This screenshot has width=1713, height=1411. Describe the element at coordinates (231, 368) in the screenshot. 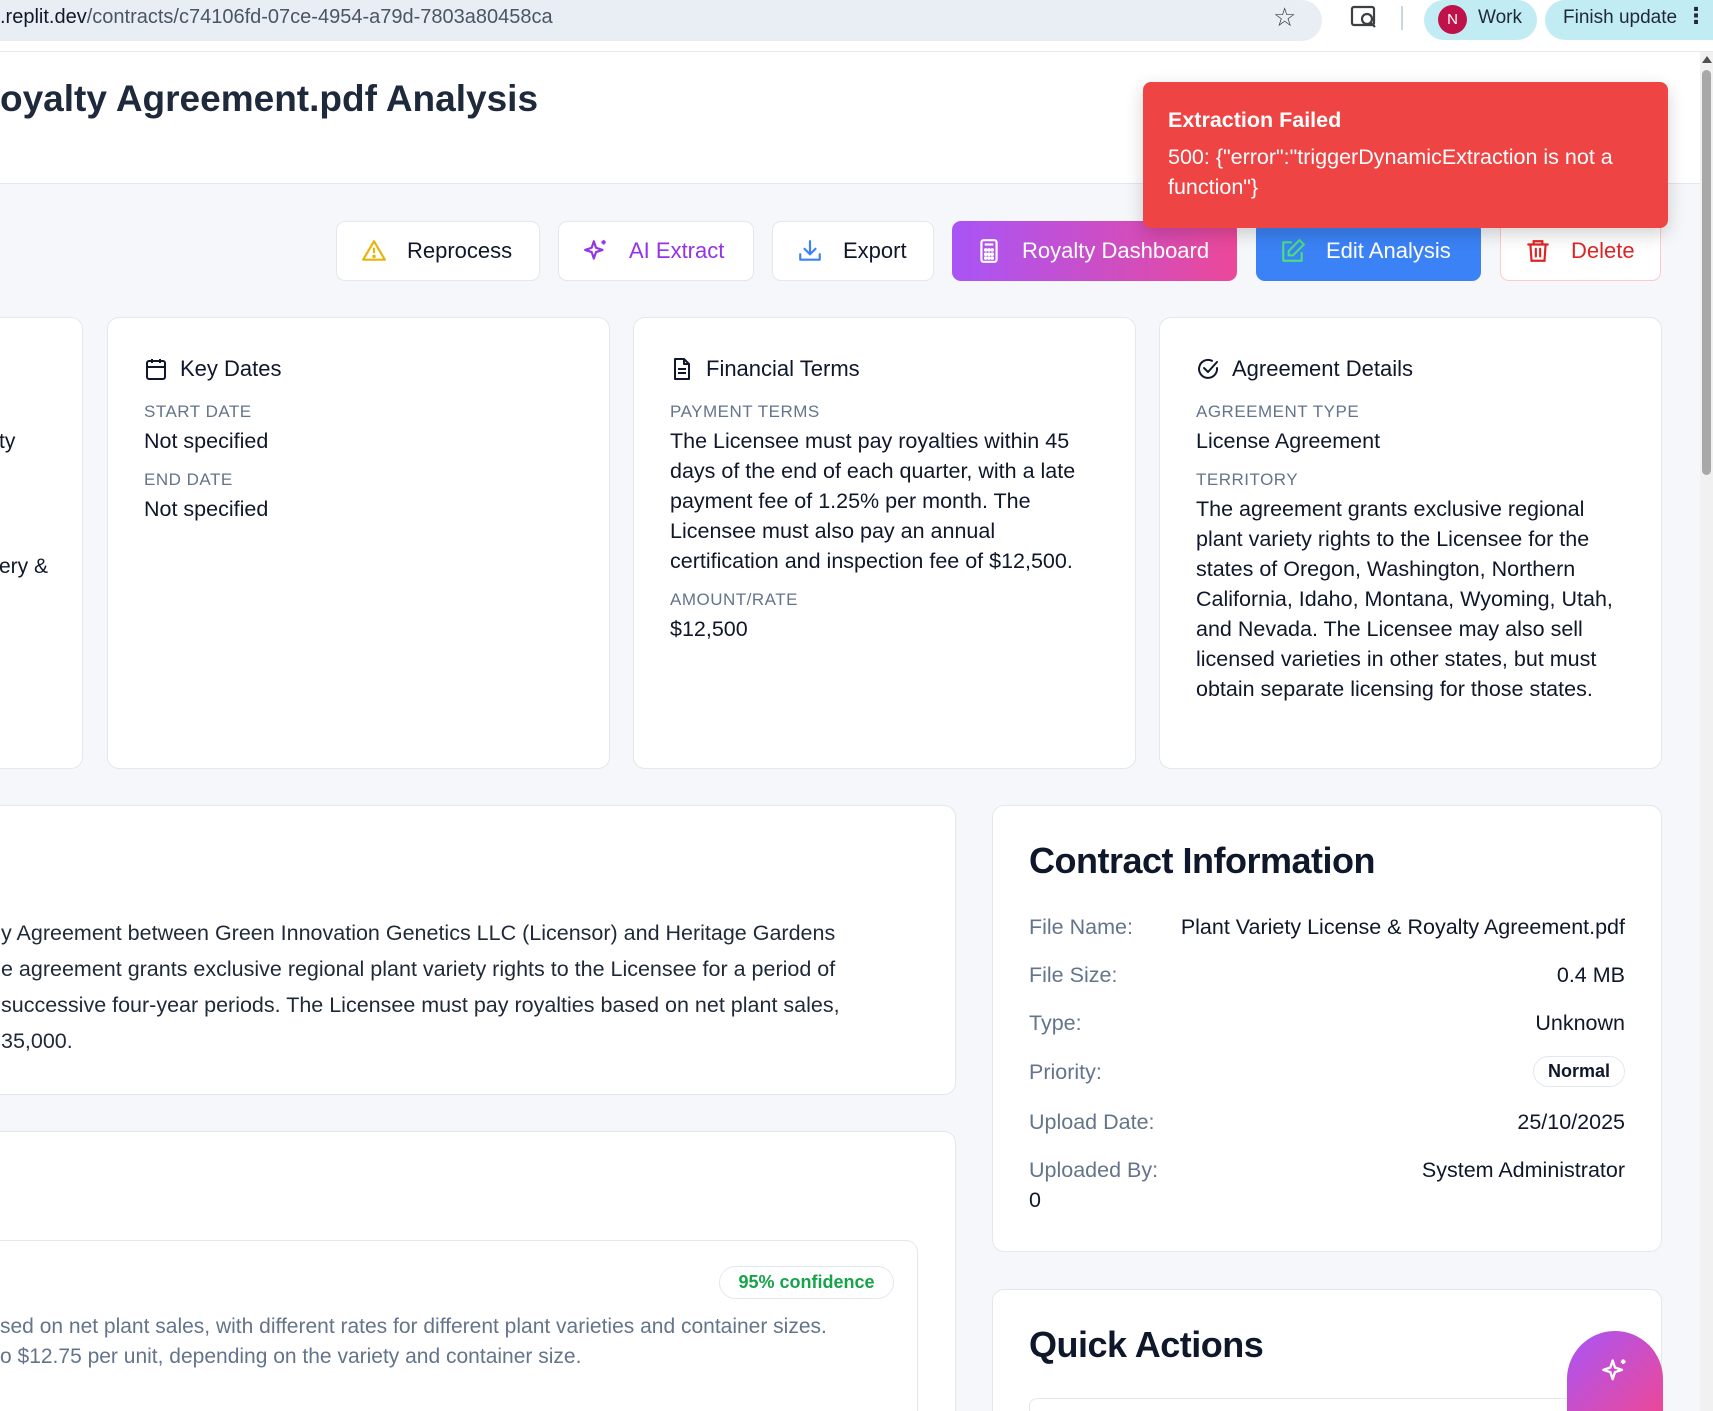

I see `key-dates-title: Key Dates` at that location.